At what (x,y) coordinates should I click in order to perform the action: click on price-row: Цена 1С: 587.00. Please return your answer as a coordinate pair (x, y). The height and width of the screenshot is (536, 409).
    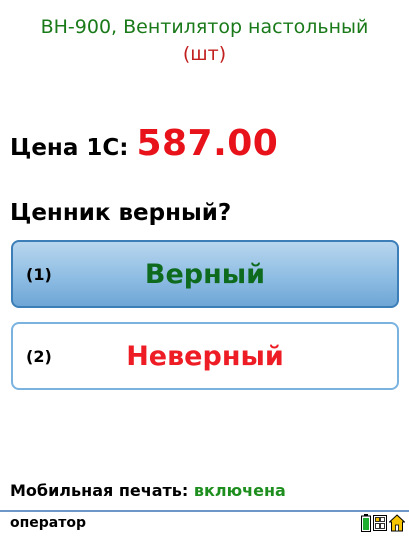
    Looking at the image, I should click on (144, 143).